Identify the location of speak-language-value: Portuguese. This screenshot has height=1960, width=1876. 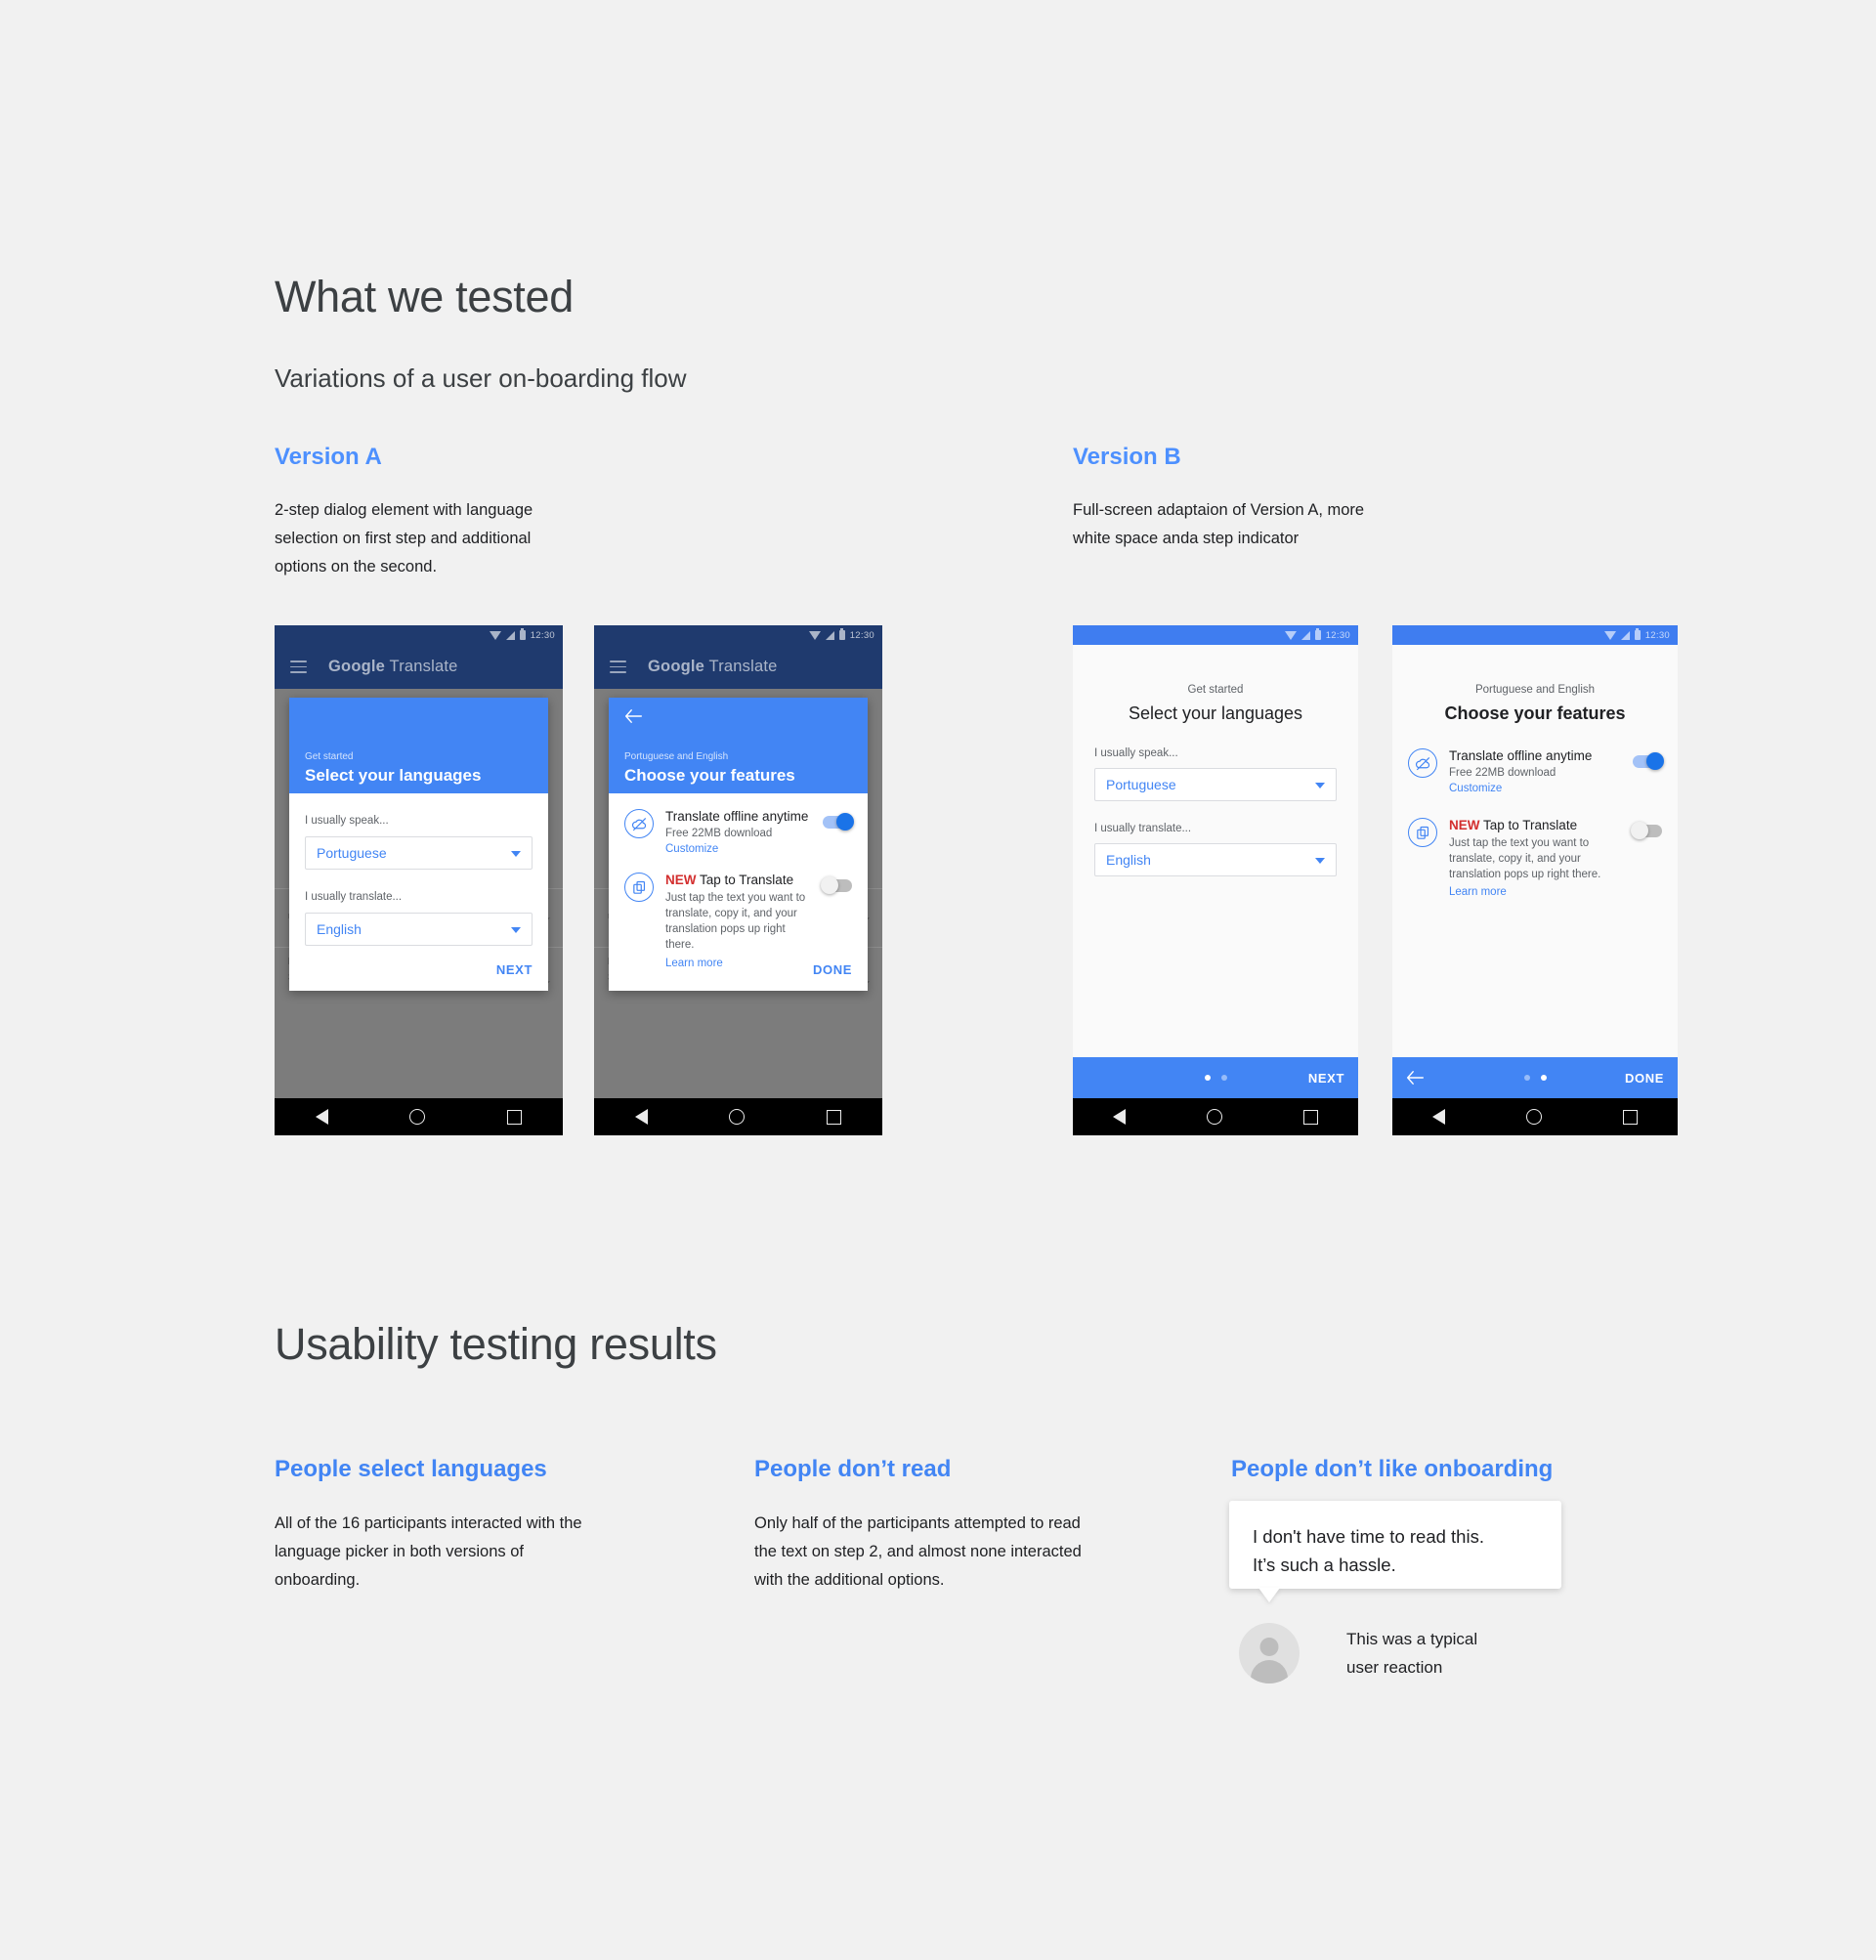
(1141, 784).